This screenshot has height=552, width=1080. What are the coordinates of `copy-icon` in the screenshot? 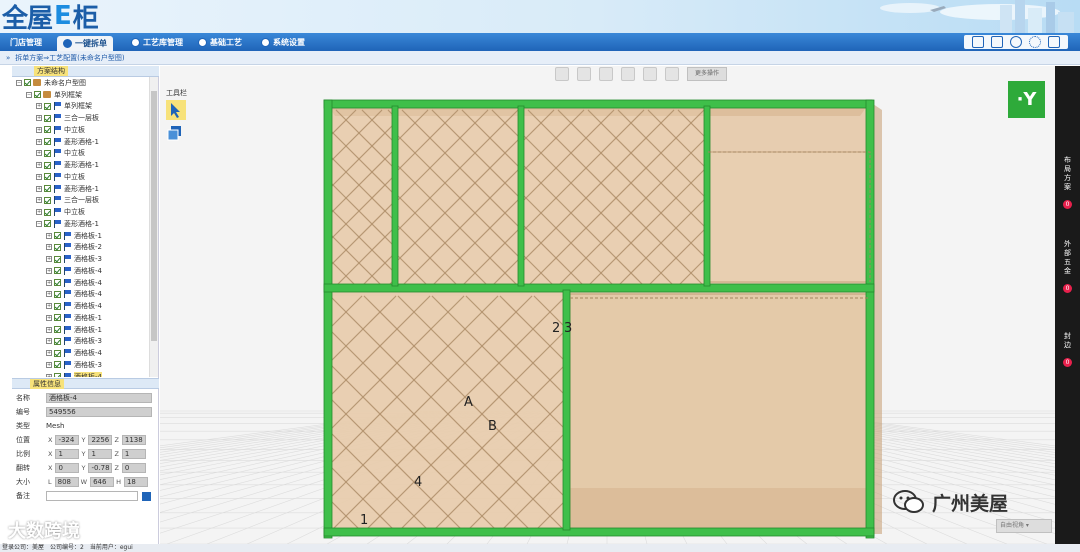 It's located at (176, 133).